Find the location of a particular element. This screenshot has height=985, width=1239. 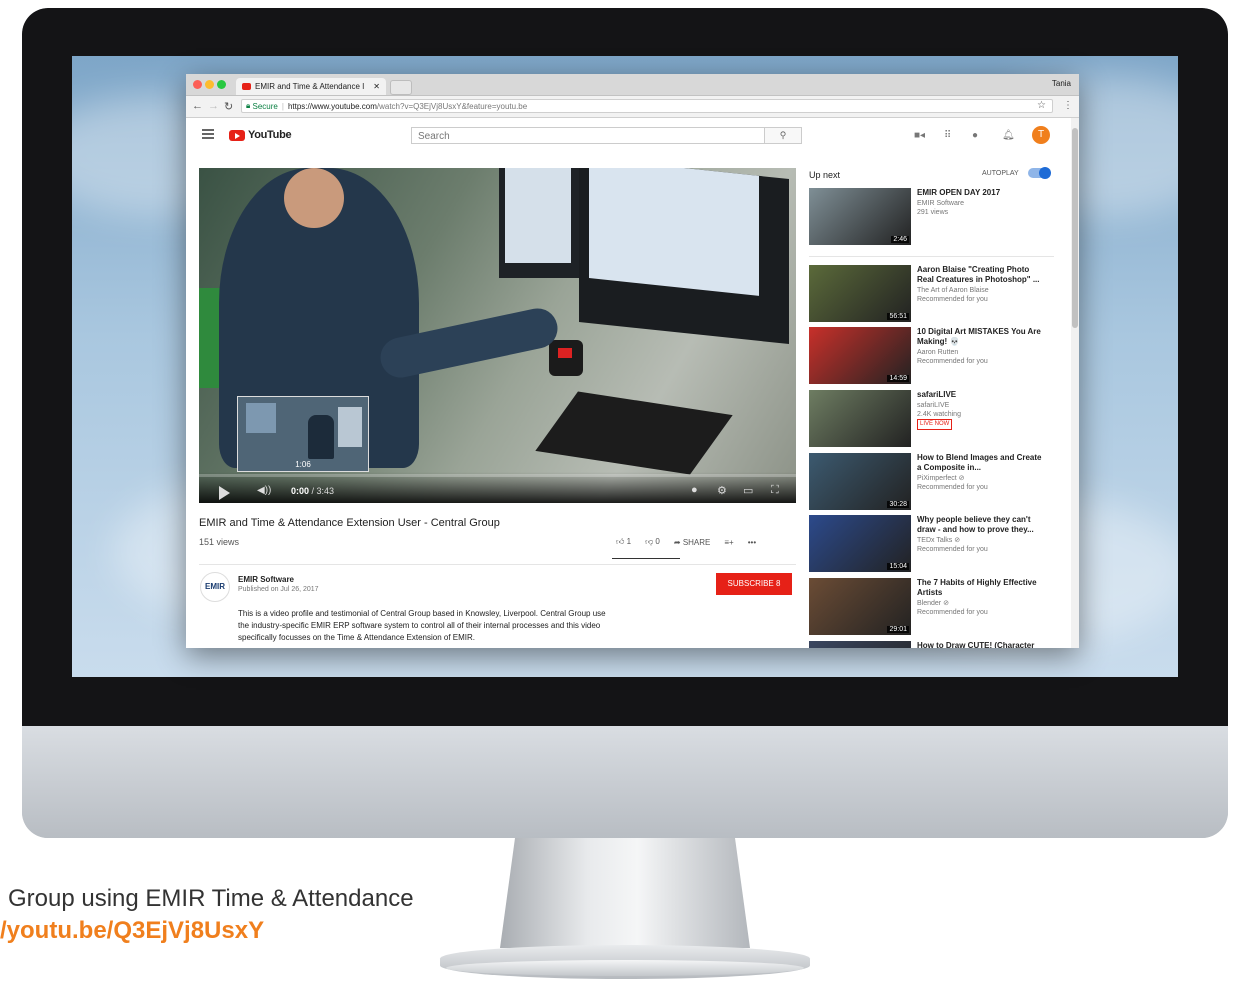

video-thumbnail: 14:59 is located at coordinates (860, 355).